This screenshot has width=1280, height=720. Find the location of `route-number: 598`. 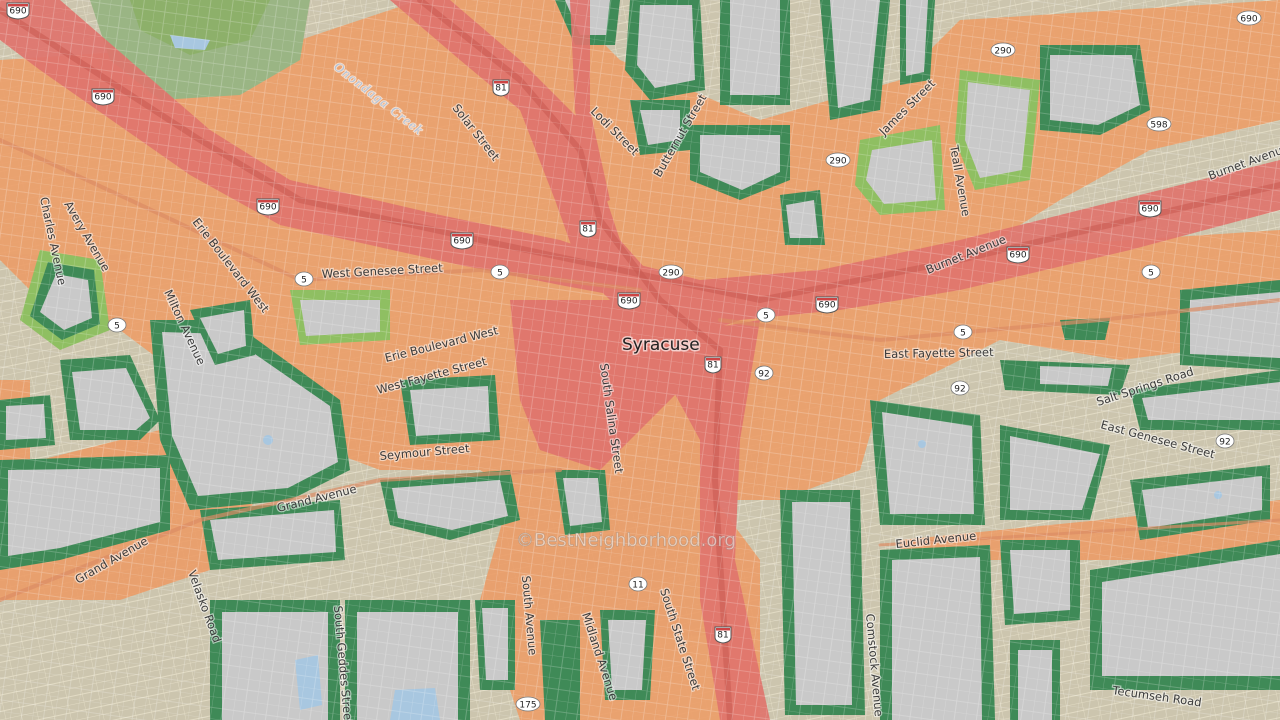

route-number: 598 is located at coordinates (1158, 126).